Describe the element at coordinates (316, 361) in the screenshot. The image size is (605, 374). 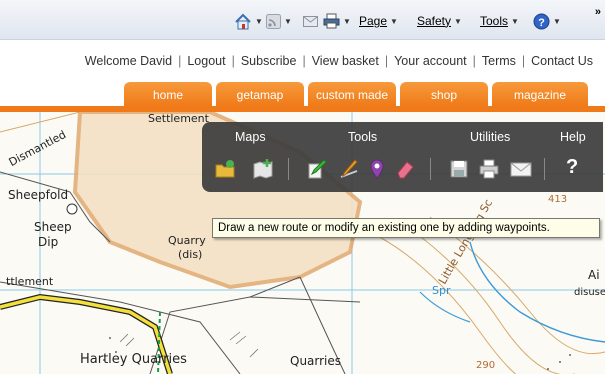
I see `map-label-quarries: Quarries` at that location.